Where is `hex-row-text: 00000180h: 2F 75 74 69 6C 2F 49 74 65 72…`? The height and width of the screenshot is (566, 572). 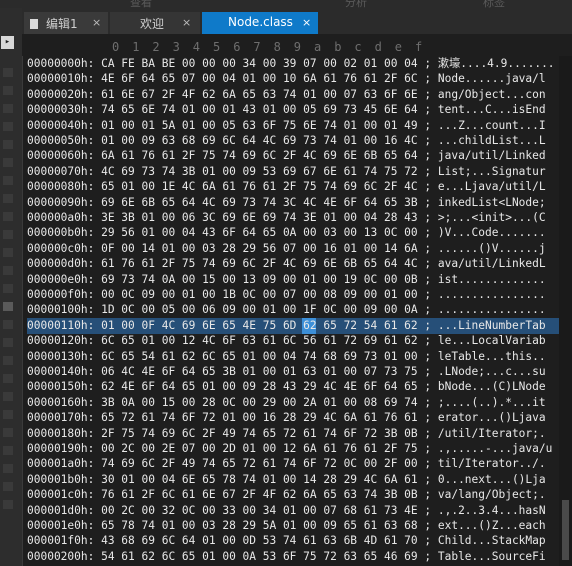
hex-row-text: 00000180h: 2F 75 74 69 6C 2F 49 74 65 72… is located at coordinates (286, 433).